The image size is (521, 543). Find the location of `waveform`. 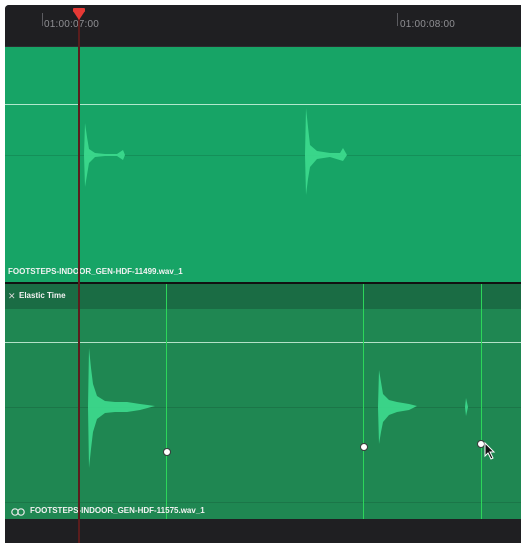

waveform is located at coordinates (215, 151).